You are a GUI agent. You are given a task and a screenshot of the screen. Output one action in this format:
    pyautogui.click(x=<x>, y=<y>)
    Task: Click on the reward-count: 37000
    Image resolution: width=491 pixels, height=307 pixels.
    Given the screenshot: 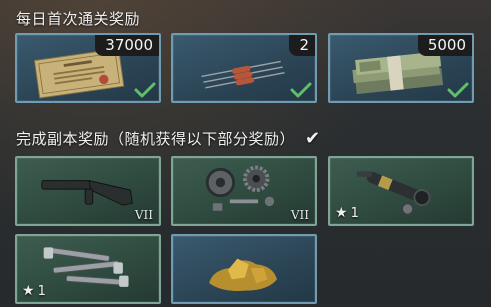 What is the action you would take?
    pyautogui.click(x=127, y=45)
    